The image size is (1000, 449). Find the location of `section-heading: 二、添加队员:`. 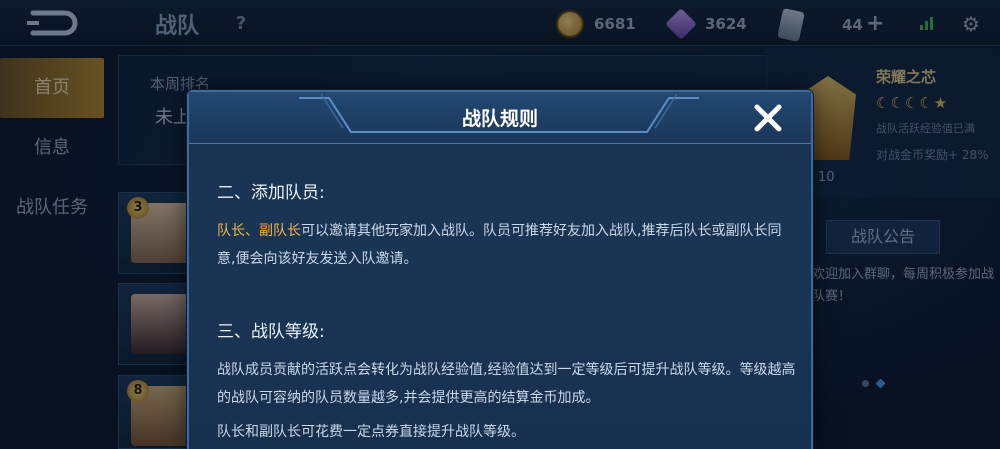

section-heading: 二、添加队员: is located at coordinates (271, 193).